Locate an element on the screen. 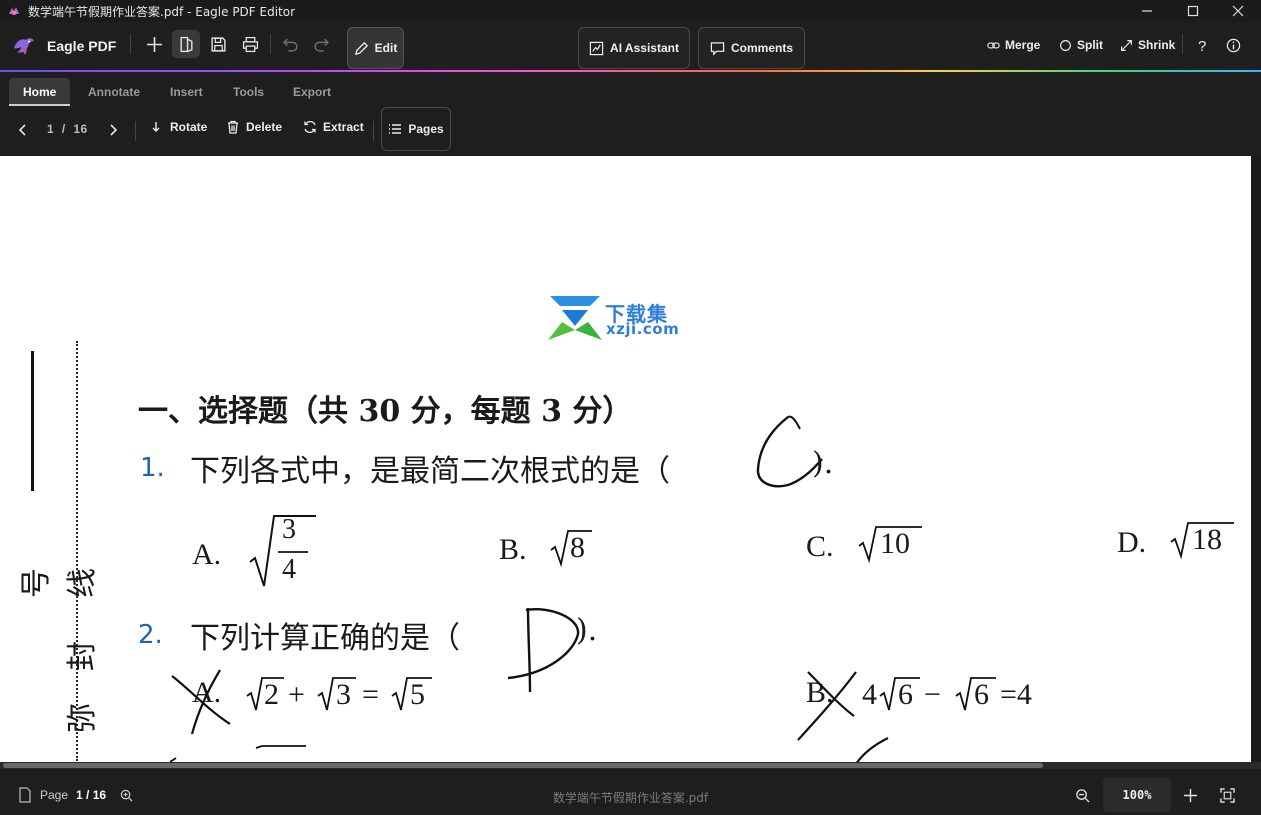 The height and width of the screenshot is (815, 1261). pages-label: Pages is located at coordinates (426, 129).